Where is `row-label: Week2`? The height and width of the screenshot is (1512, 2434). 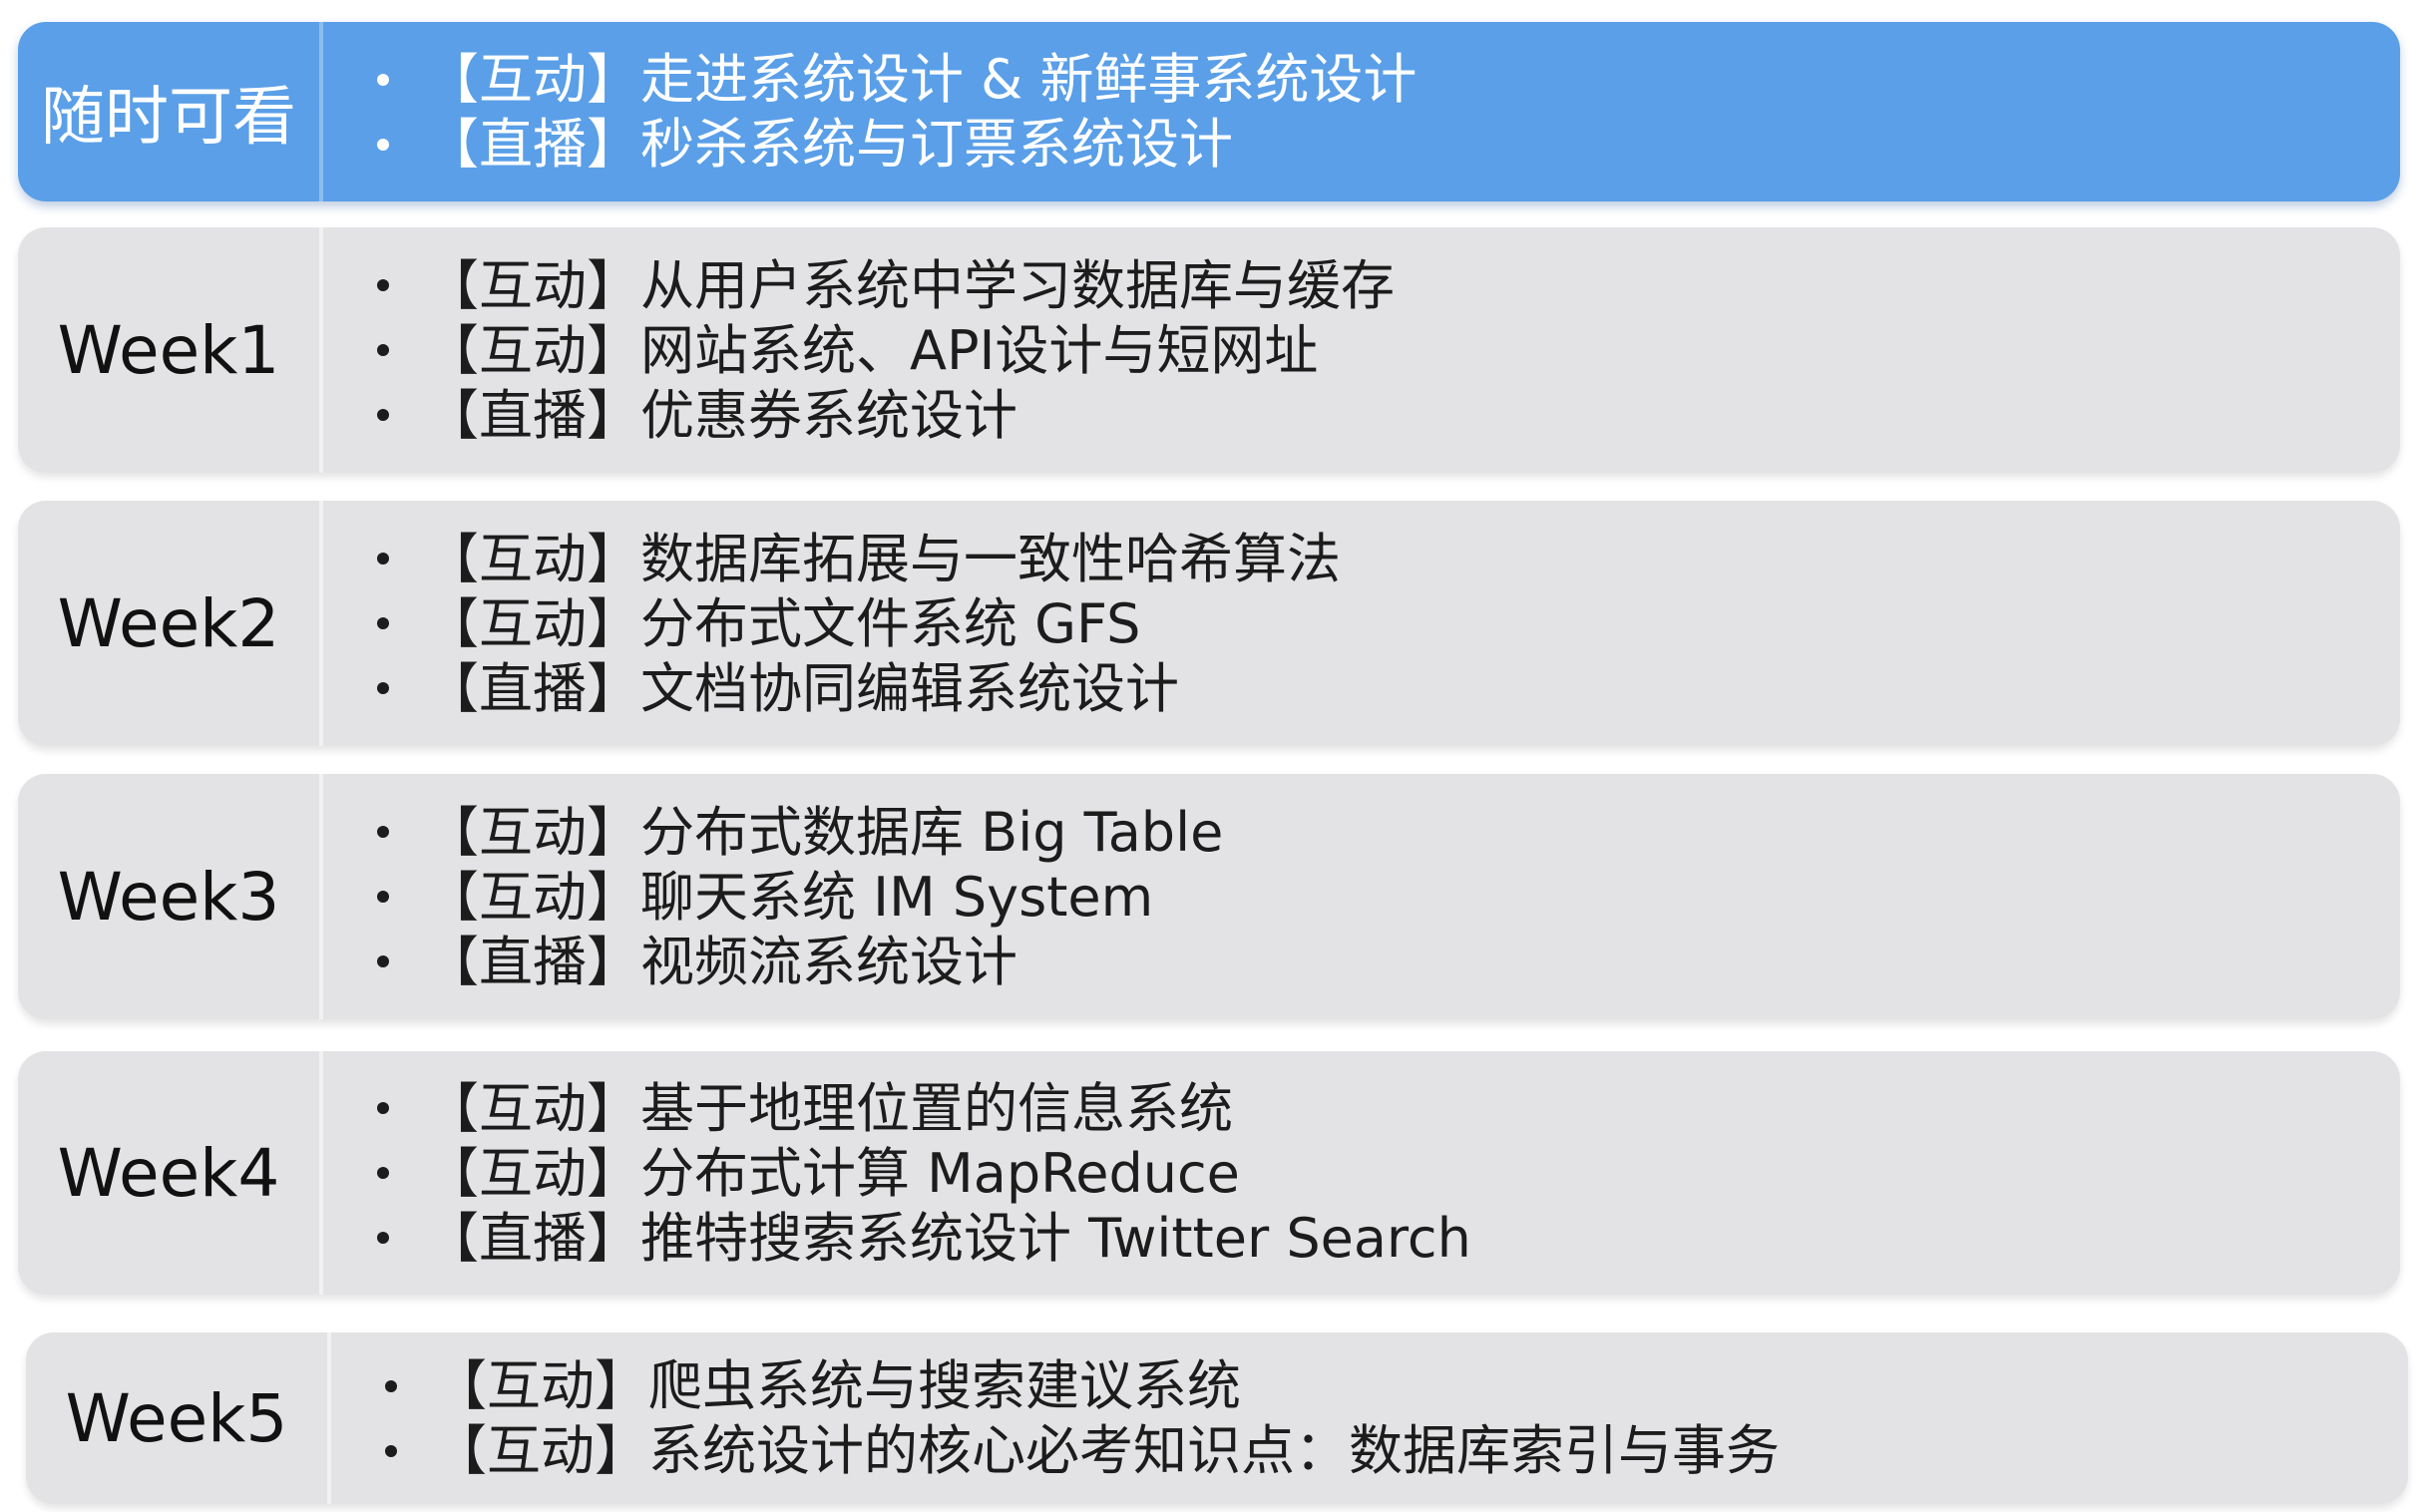 row-label: Week2 is located at coordinates (168, 623).